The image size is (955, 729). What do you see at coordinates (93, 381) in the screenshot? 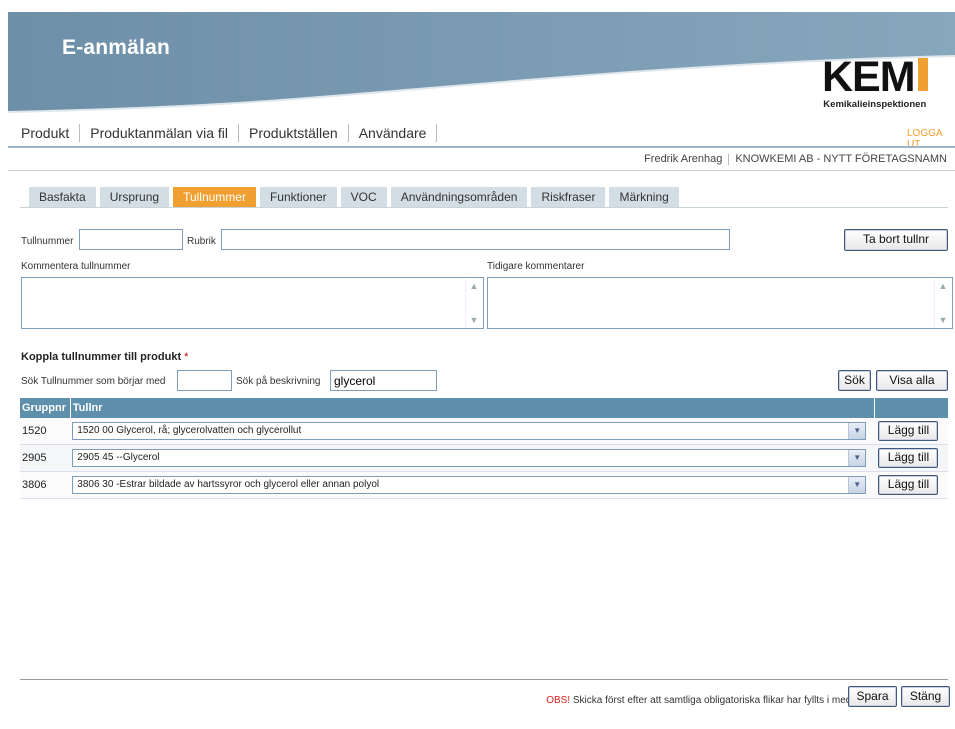
I see `starts-with-label: Sök Tullnummer som börjar med` at bounding box center [93, 381].